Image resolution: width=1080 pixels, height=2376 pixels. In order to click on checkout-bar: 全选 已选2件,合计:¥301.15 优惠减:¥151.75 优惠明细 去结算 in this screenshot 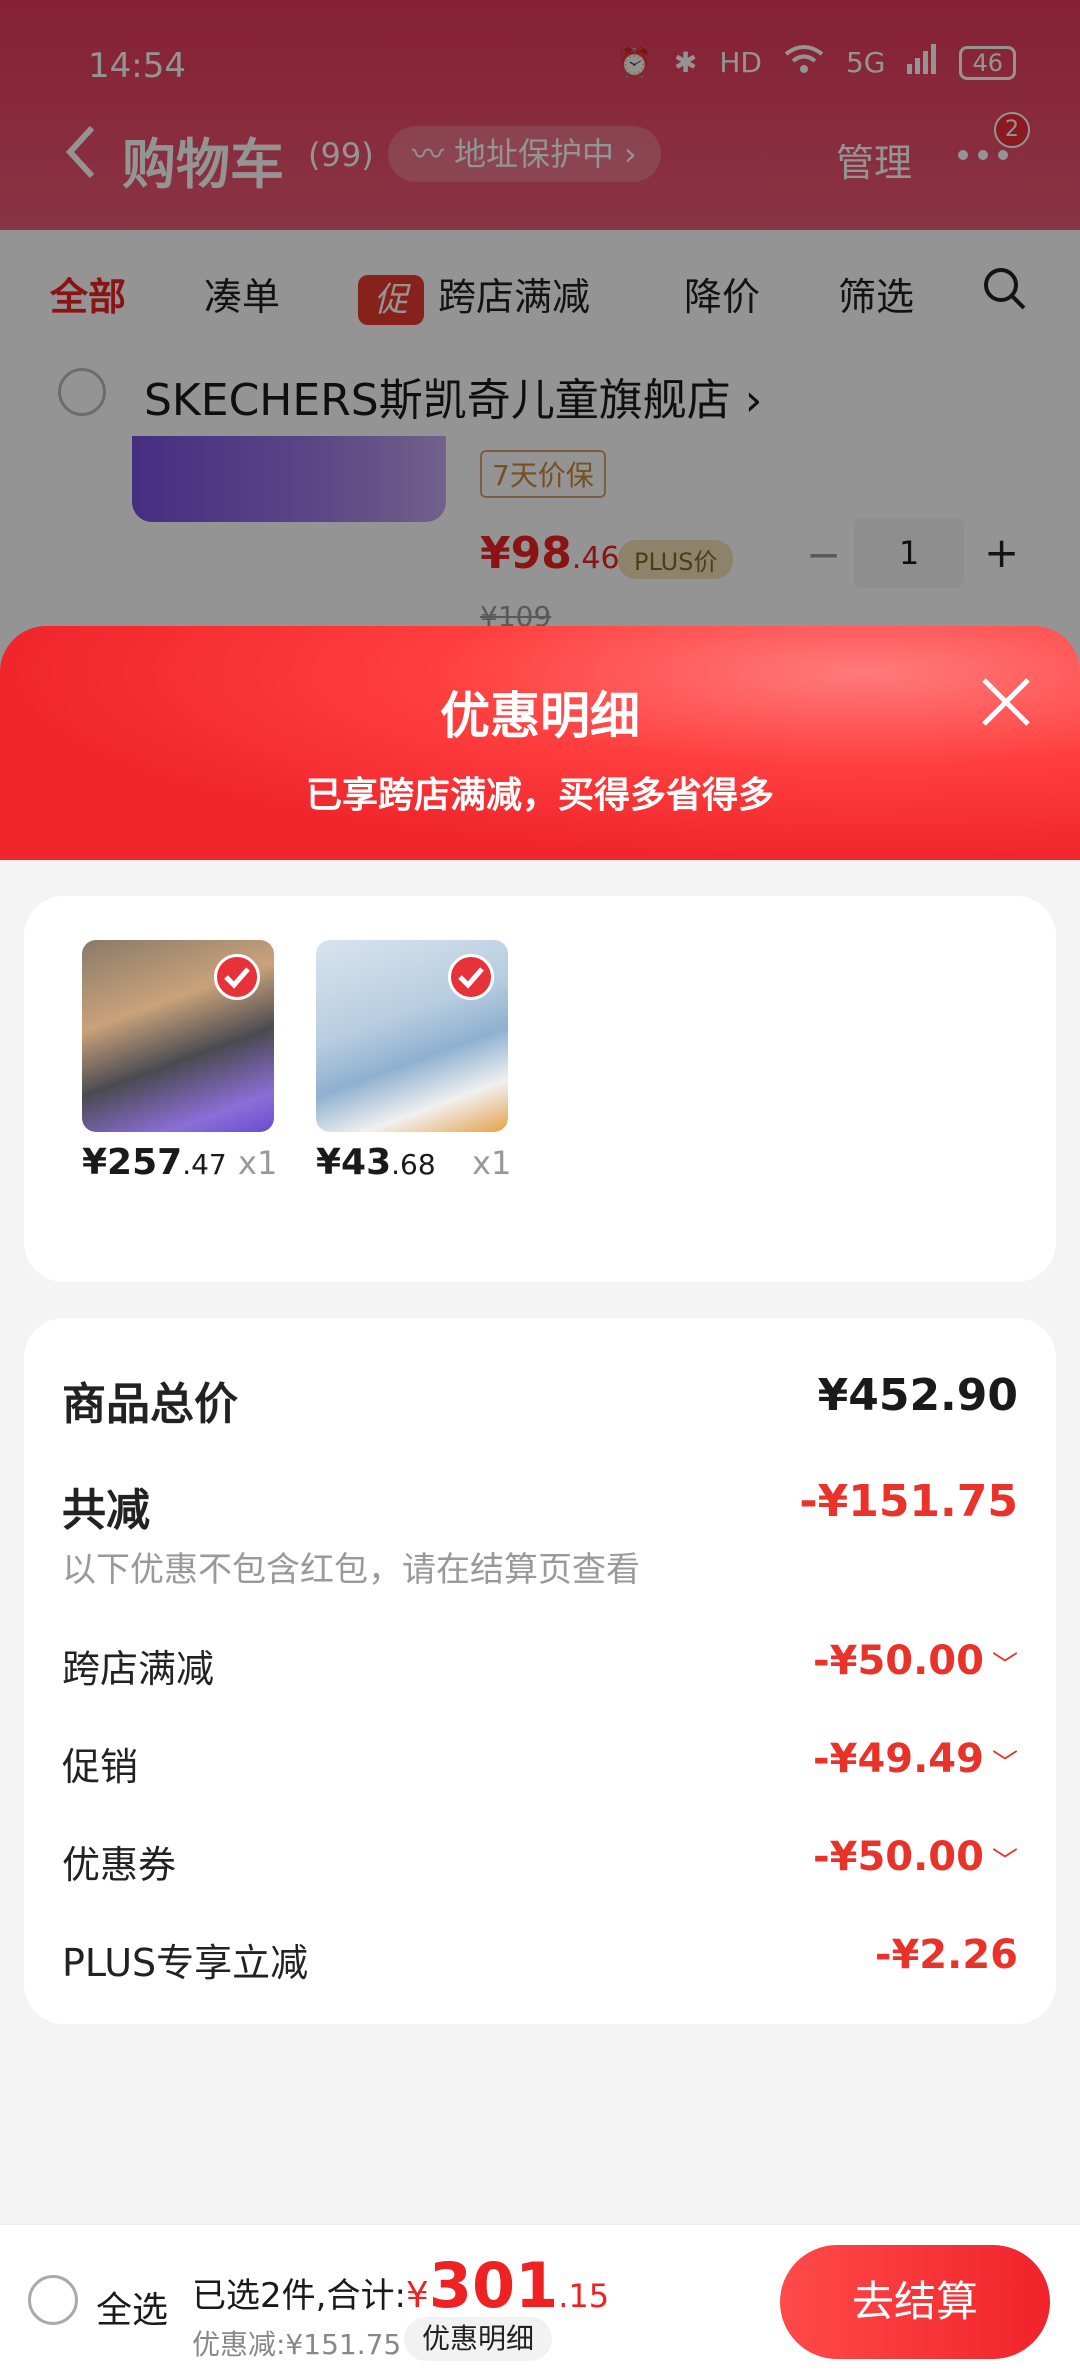, I will do `click(540, 2300)`.